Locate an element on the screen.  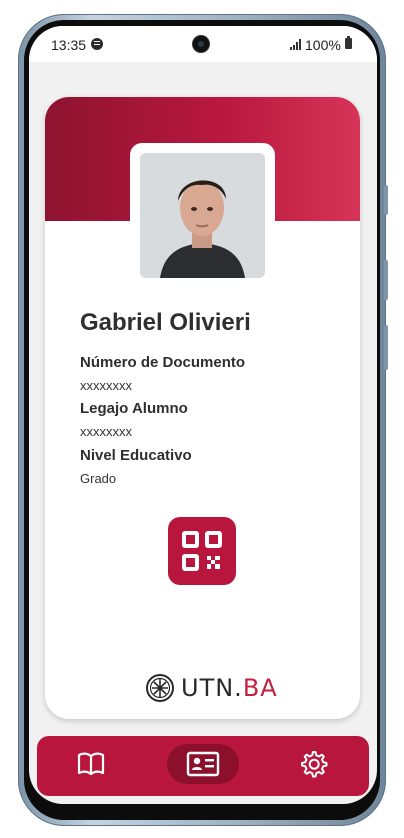
status-bar: 13:35 100% is located at coordinates (203, 44).